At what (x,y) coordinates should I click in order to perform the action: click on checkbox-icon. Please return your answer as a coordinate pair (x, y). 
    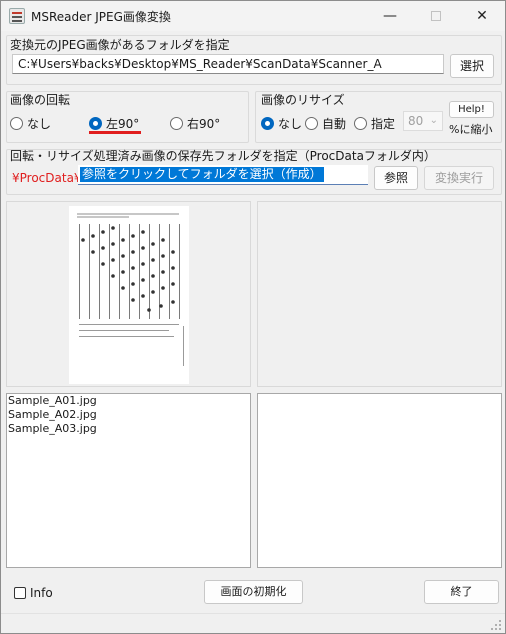
    Looking at the image, I should click on (20, 593).